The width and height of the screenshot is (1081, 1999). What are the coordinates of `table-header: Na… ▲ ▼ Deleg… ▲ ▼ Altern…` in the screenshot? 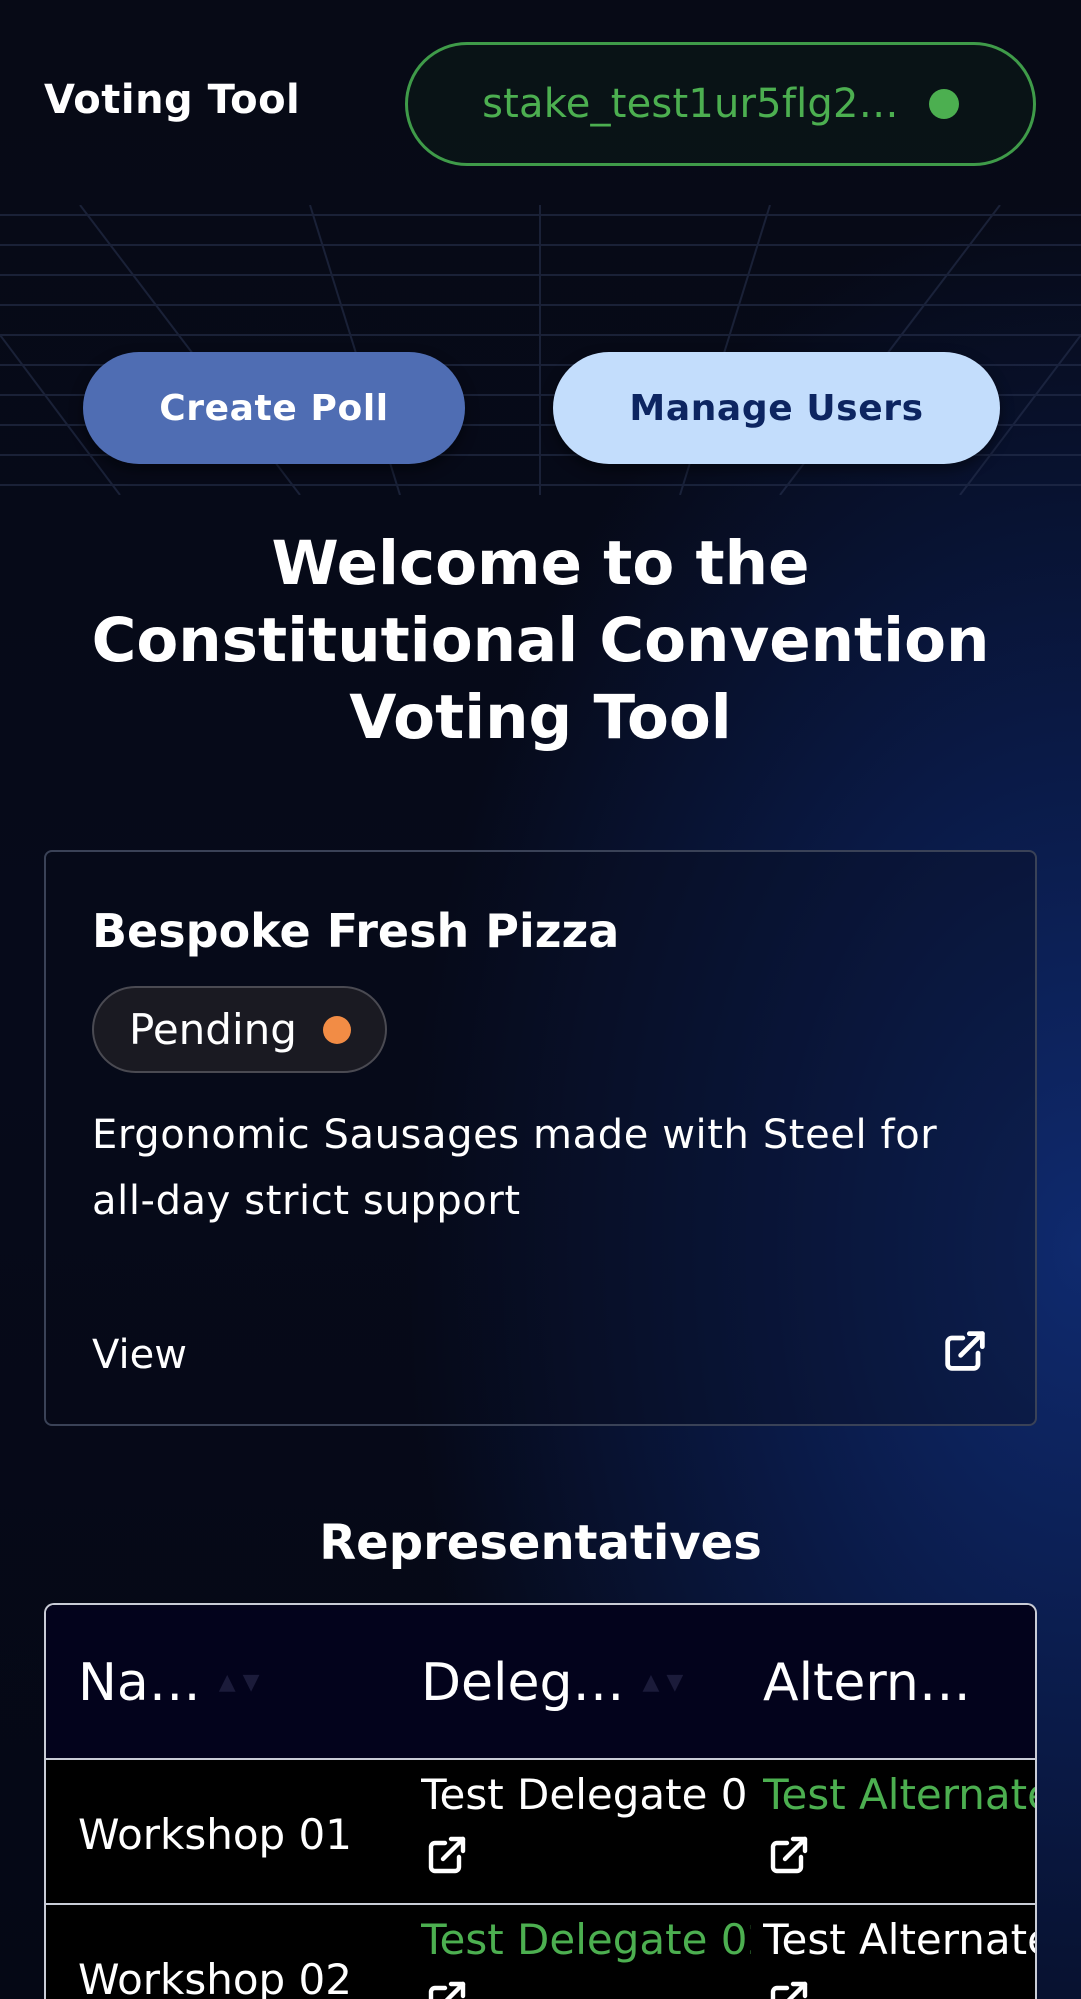 It's located at (540, 1682).